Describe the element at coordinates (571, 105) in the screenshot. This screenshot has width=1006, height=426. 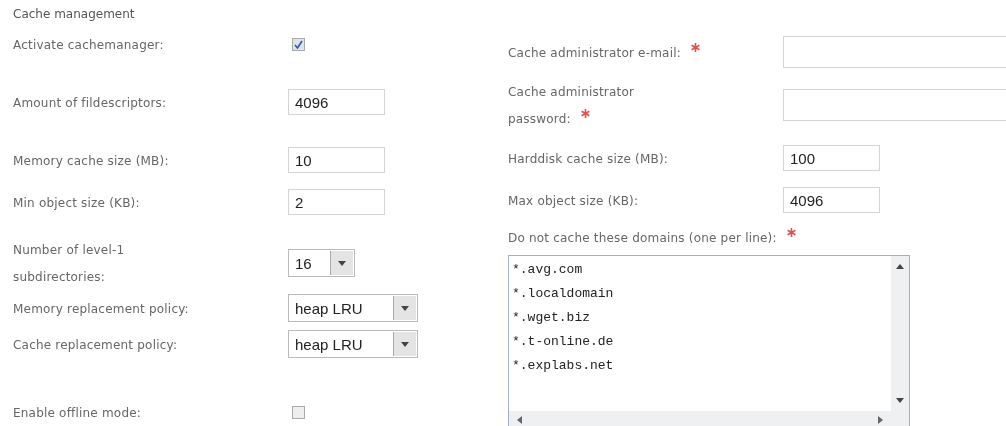
I see `field-label: Cache administrator password:` at that location.